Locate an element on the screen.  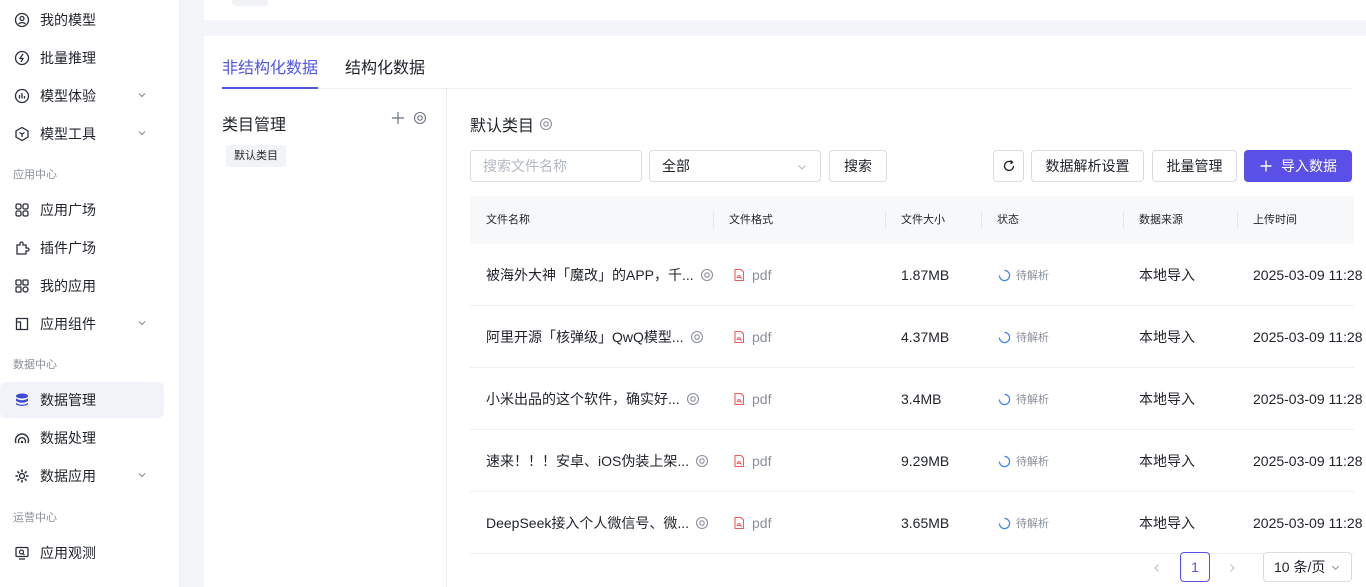
tab-unstructured-data: 非结构化数据 is located at coordinates (270, 71).